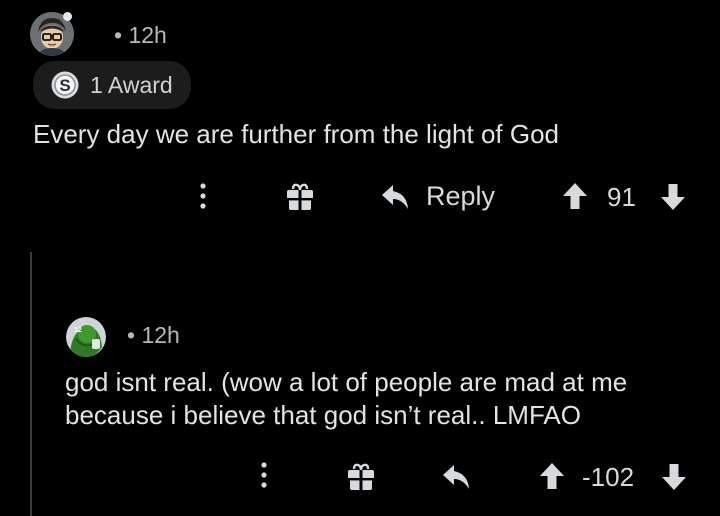  What do you see at coordinates (78, 330) in the screenshot?
I see `svg-text: 12` at bounding box center [78, 330].